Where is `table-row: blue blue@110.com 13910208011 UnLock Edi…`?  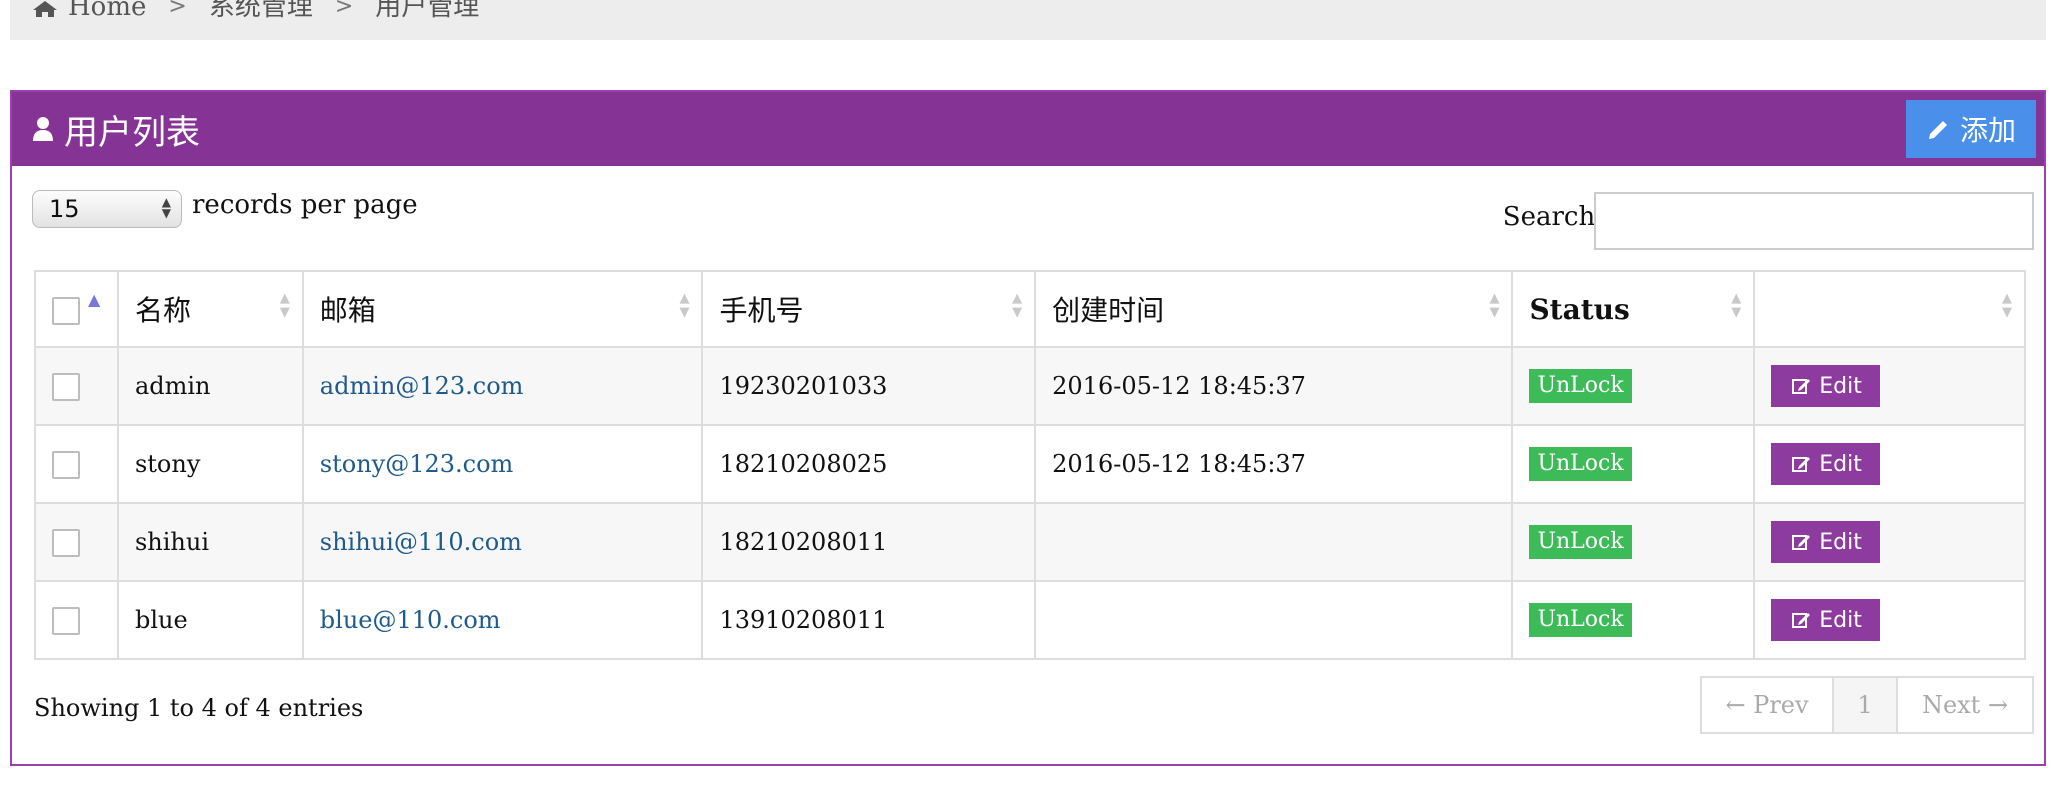
table-row: blue blue@110.com 13910208011 UnLock Edi… is located at coordinates (1030, 620).